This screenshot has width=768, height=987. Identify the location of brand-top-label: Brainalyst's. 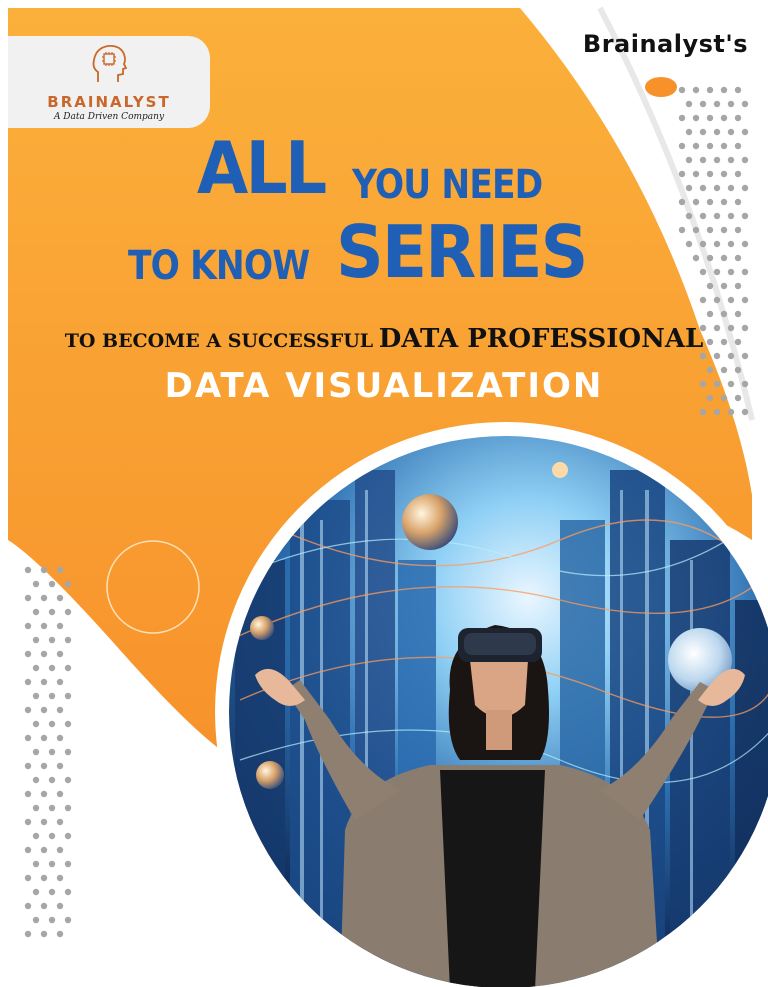
(665, 44).